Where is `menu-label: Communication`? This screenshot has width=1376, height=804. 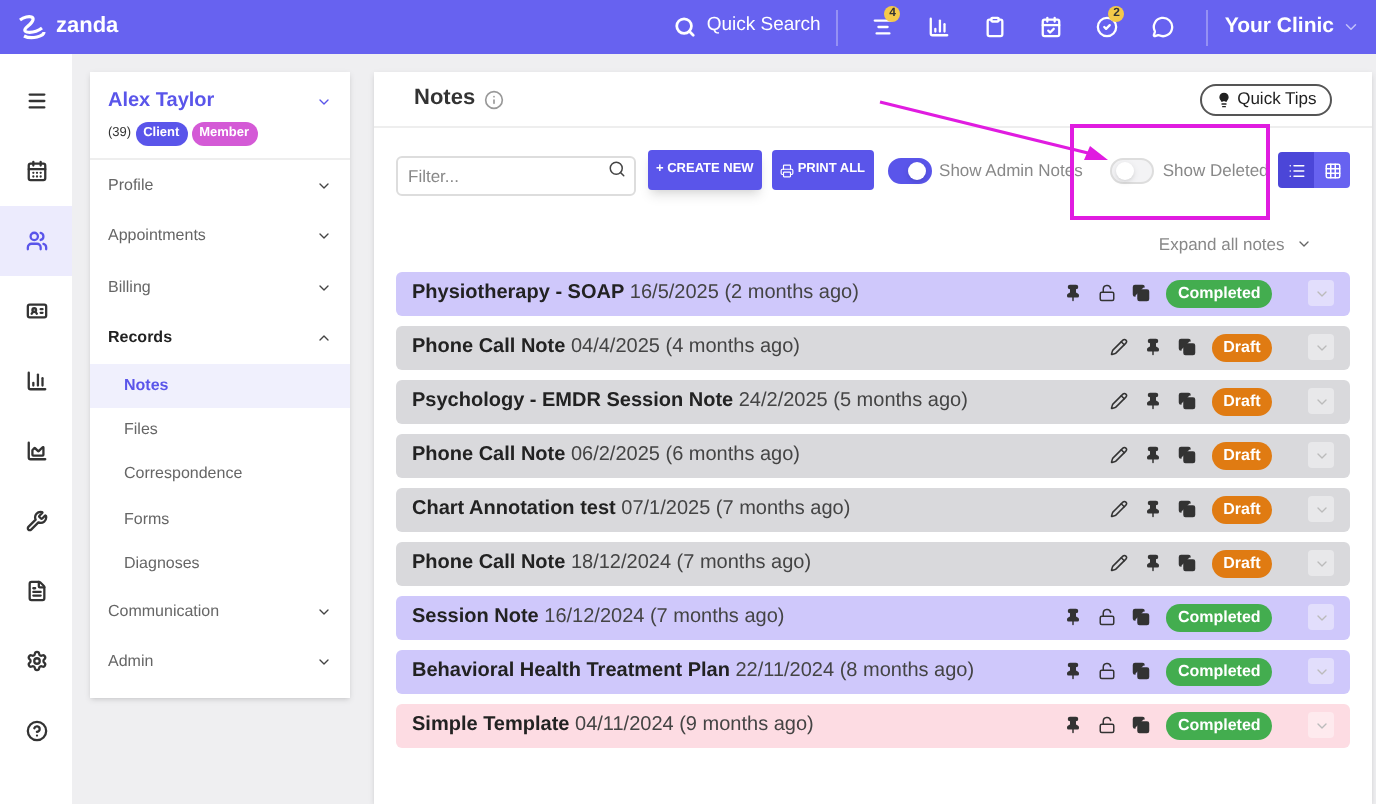
menu-label: Communication is located at coordinates (164, 611).